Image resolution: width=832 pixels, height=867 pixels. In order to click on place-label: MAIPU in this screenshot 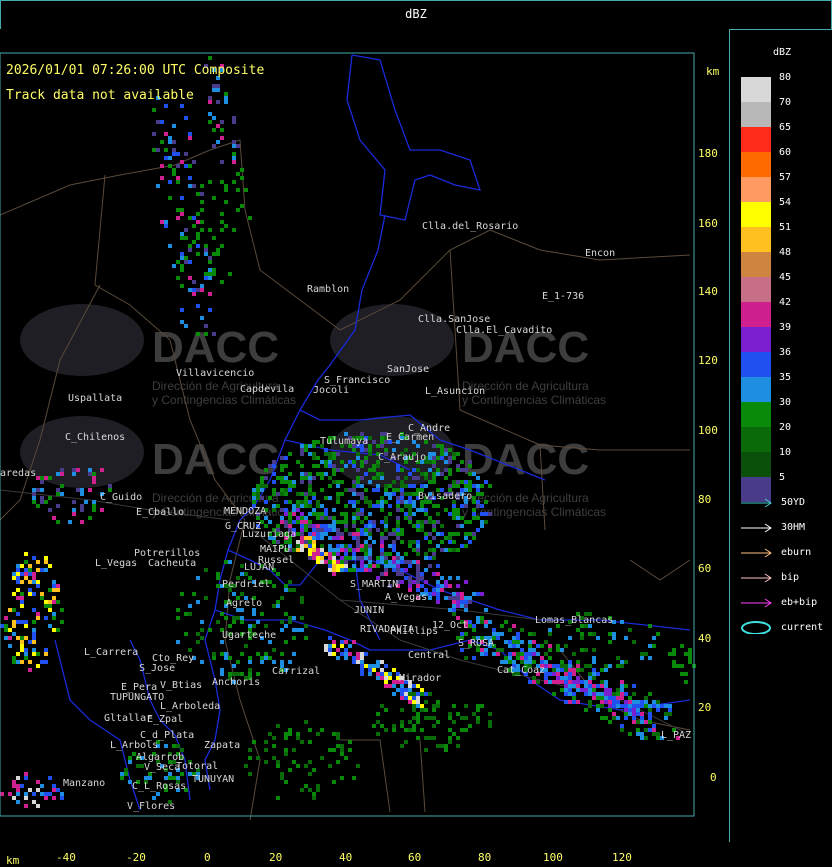, I will do `click(275, 549)`.